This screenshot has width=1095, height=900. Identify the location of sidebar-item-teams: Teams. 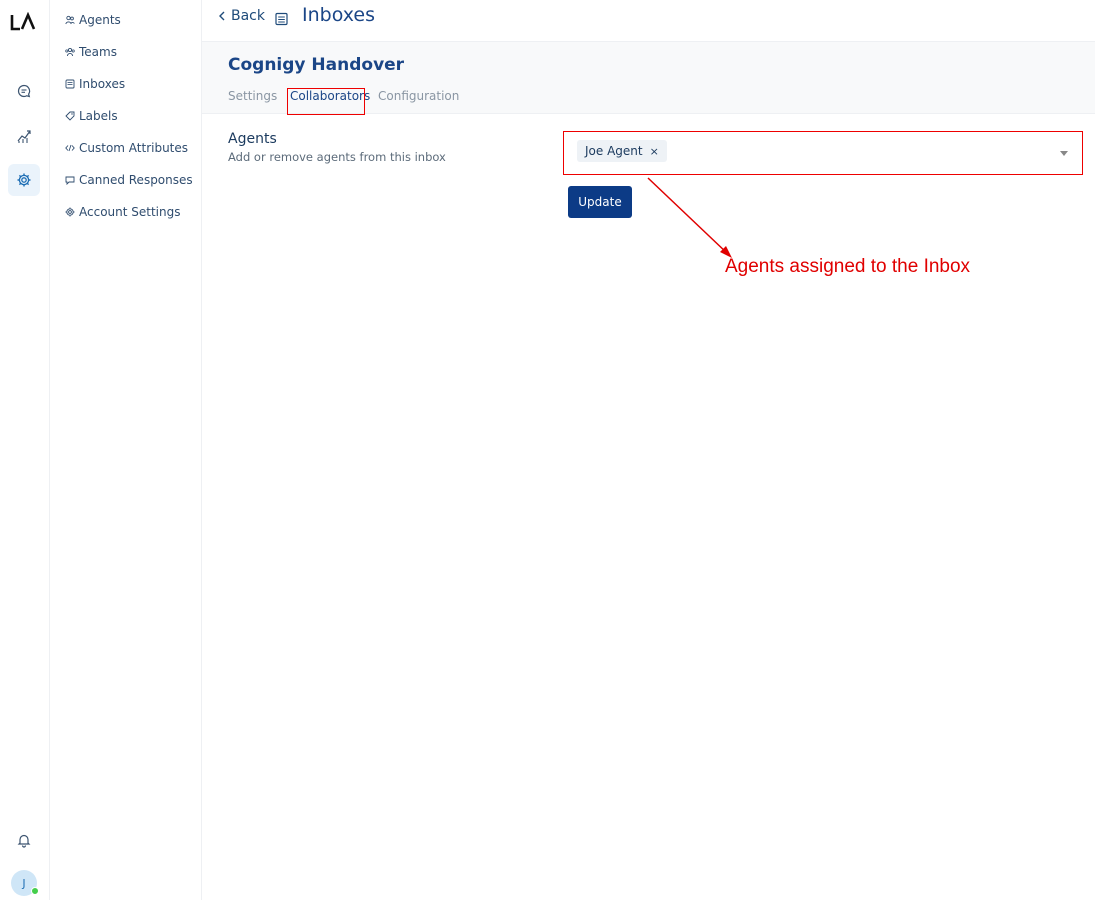
(90, 52).